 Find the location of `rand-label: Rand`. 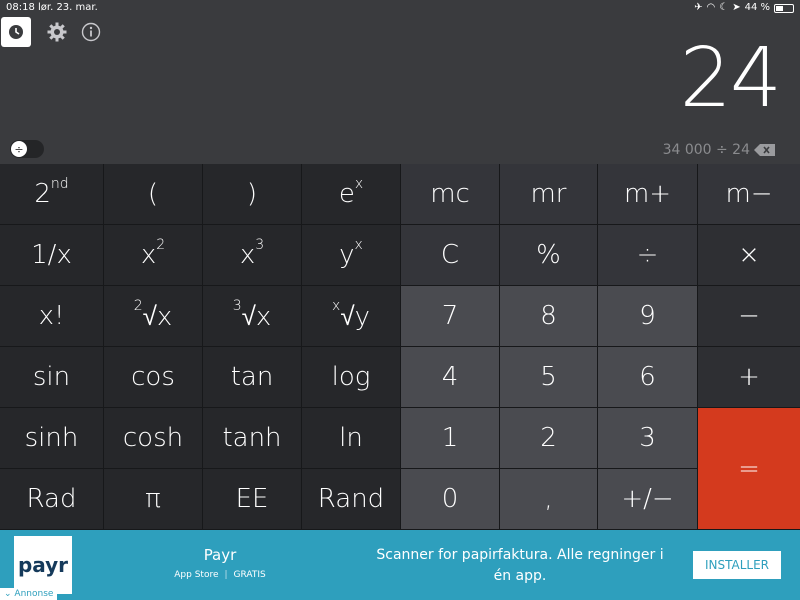

rand-label: Rand is located at coordinates (351, 499).